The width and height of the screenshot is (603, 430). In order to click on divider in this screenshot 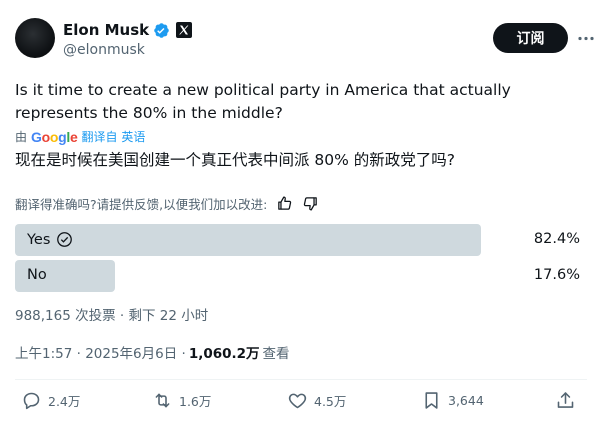, I will do `click(301, 379)`.